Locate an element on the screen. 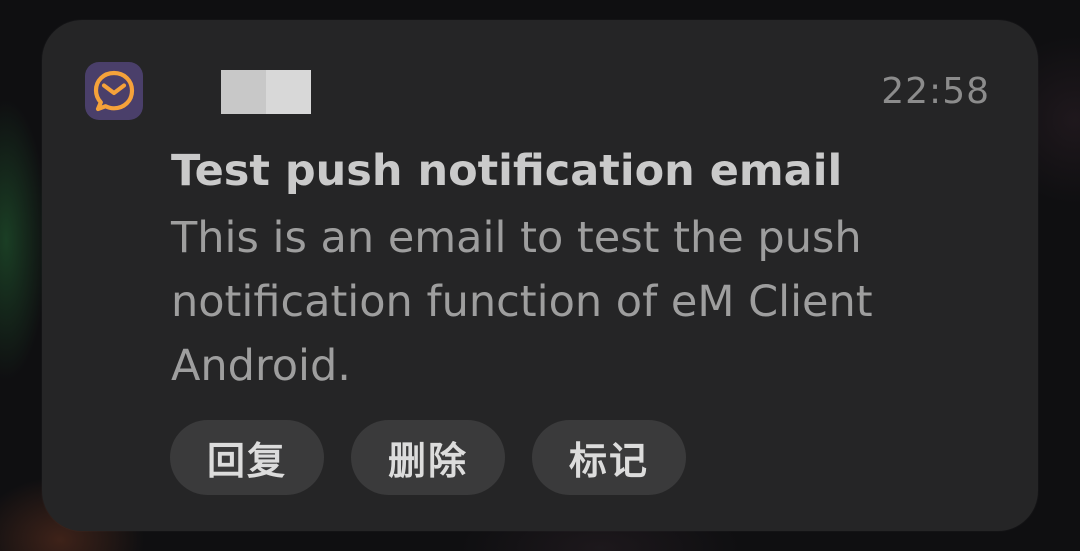 Image resolution: width=1080 pixels, height=551 pixels. delete-button: 删除 is located at coordinates (428, 457).